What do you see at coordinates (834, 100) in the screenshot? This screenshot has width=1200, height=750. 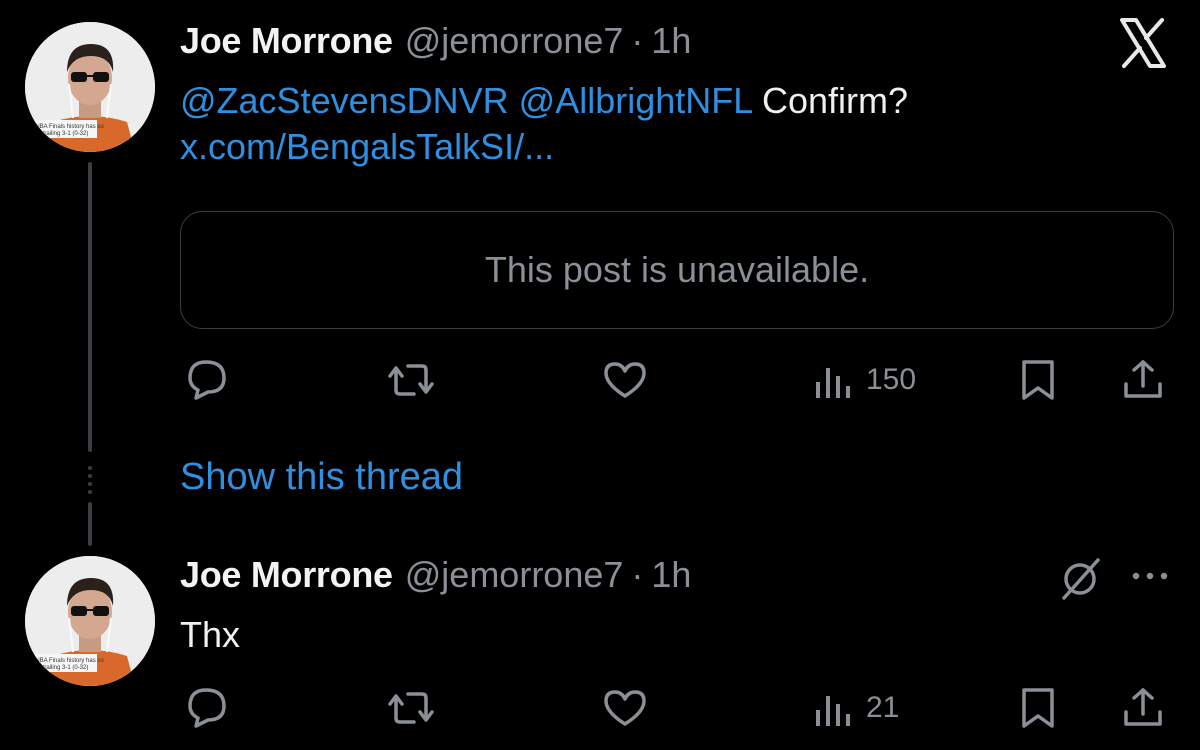 I see `tweet-text: Confirm?` at bounding box center [834, 100].